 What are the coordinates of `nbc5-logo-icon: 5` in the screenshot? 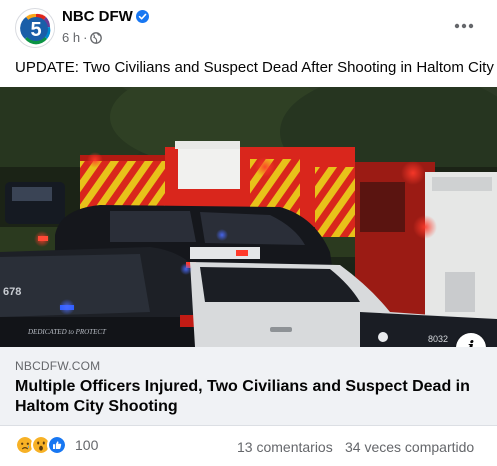 It's located at (35, 28).